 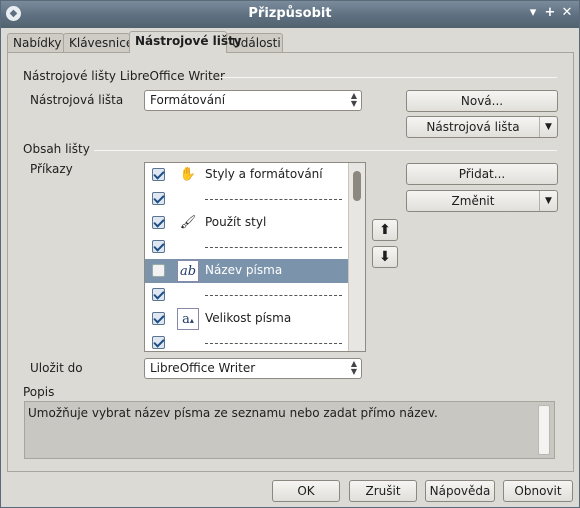 I want to click on cancel-button: Zrušit, so click(x=383, y=491).